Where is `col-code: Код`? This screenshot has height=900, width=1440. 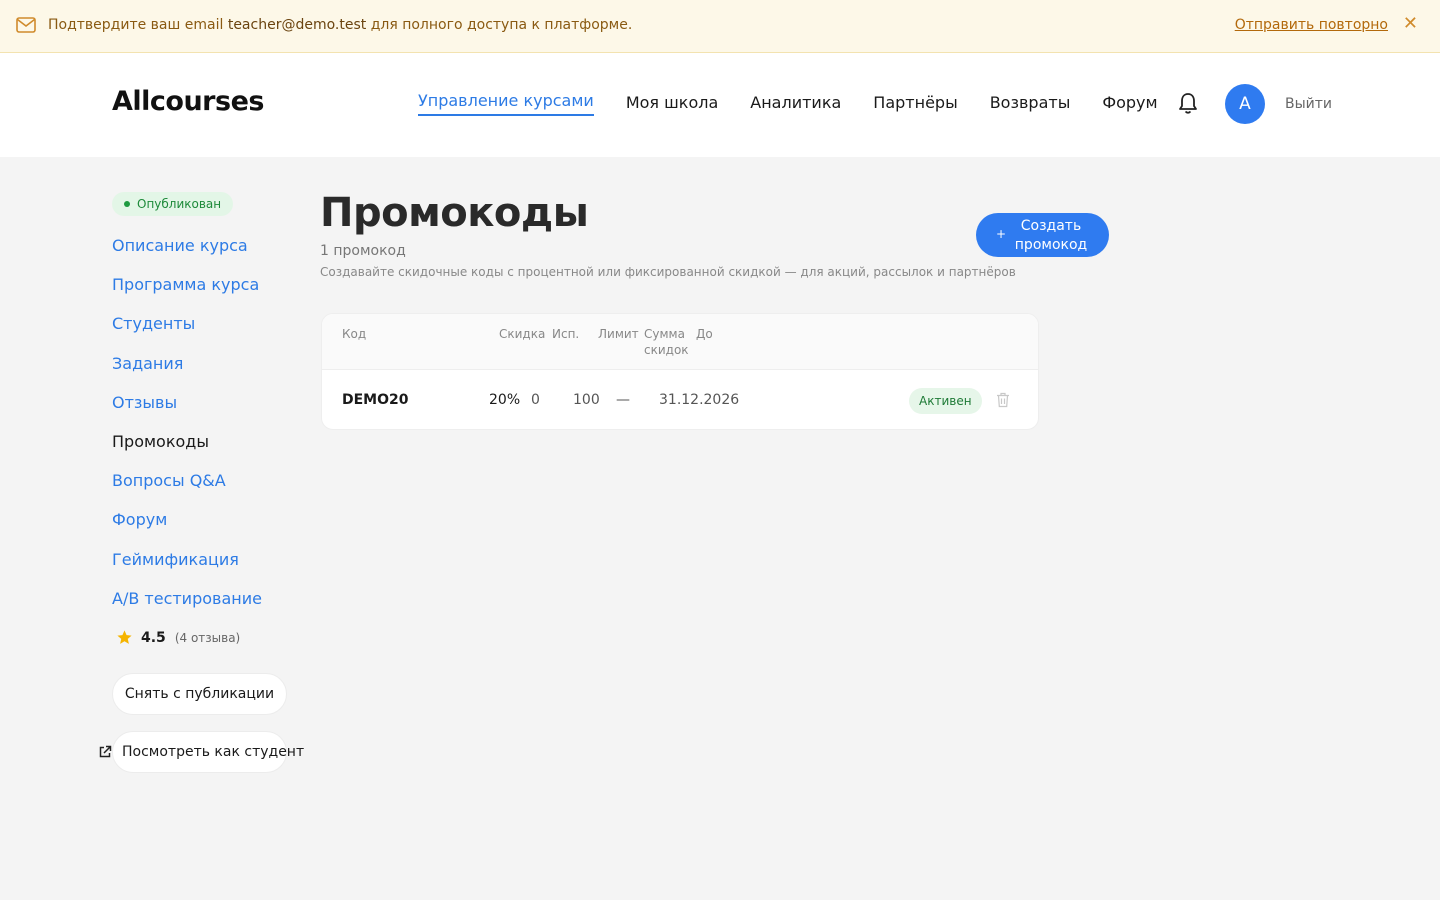 col-code: Код is located at coordinates (354, 334).